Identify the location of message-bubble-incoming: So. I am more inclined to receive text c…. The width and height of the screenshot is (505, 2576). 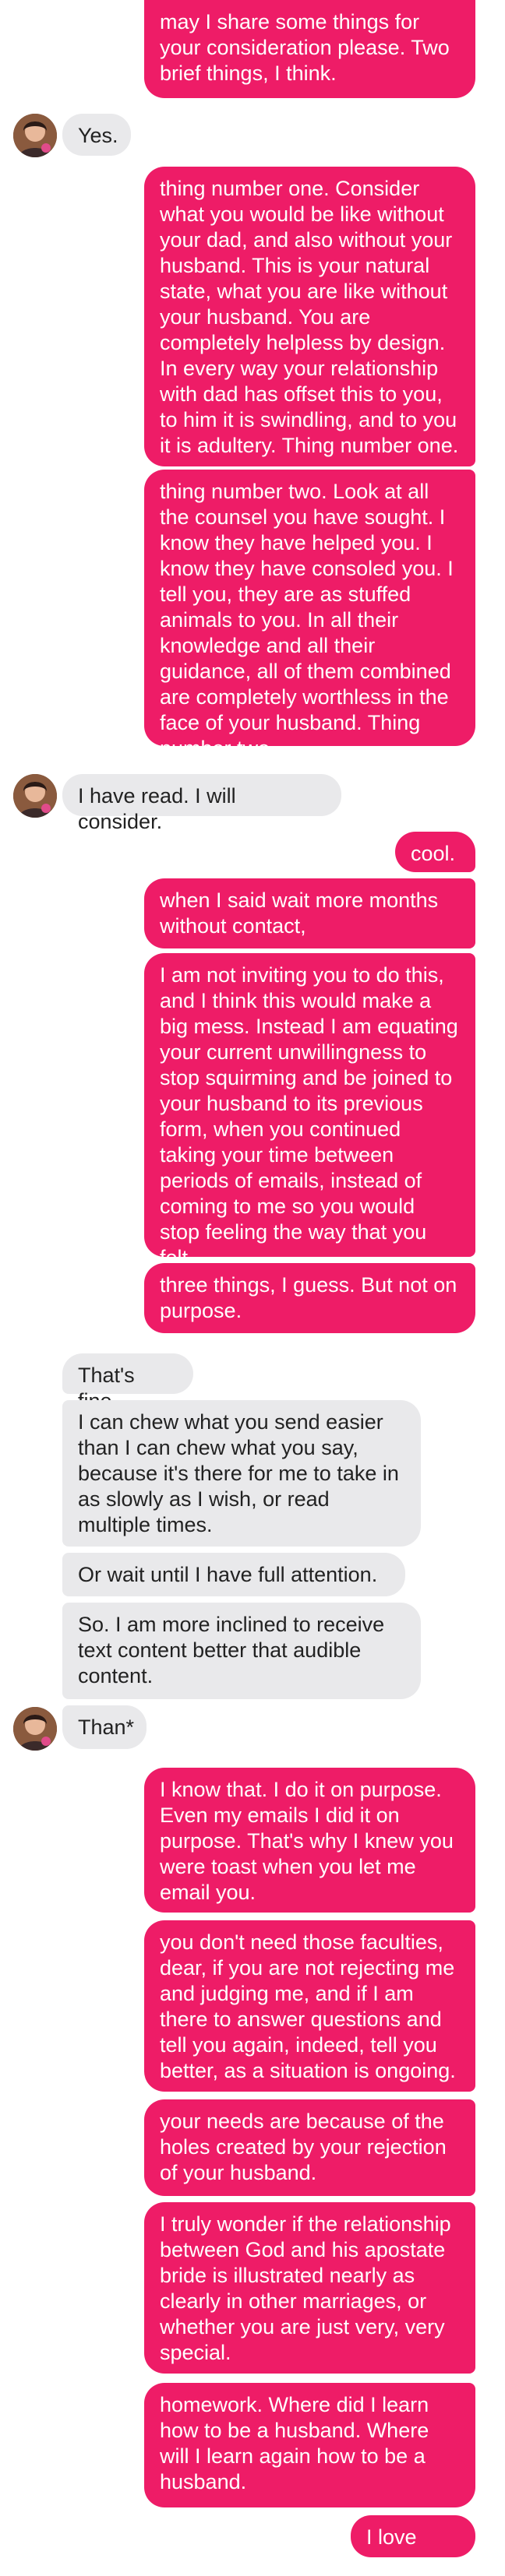
(241, 1651).